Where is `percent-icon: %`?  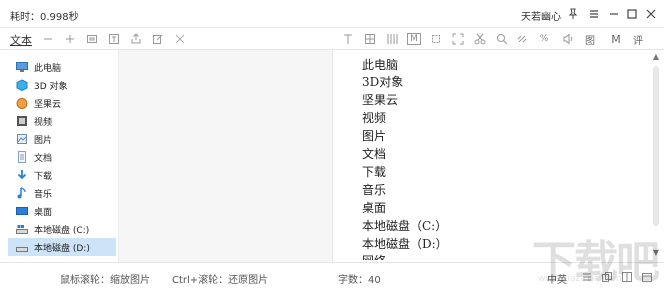 percent-icon: % is located at coordinates (544, 39).